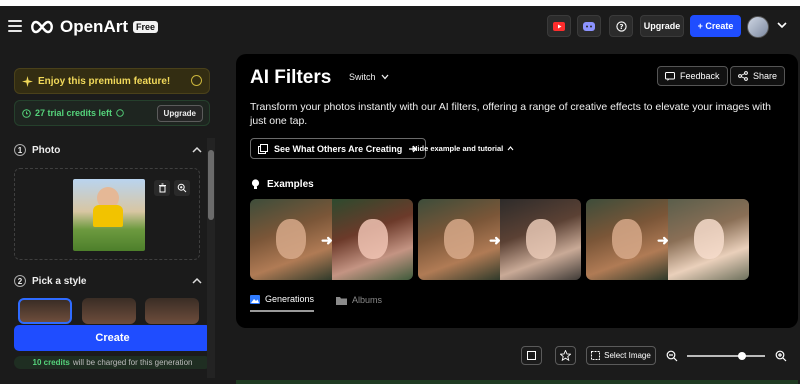 This screenshot has height=384, width=800. I want to click on step-number: 2, so click(20, 281).